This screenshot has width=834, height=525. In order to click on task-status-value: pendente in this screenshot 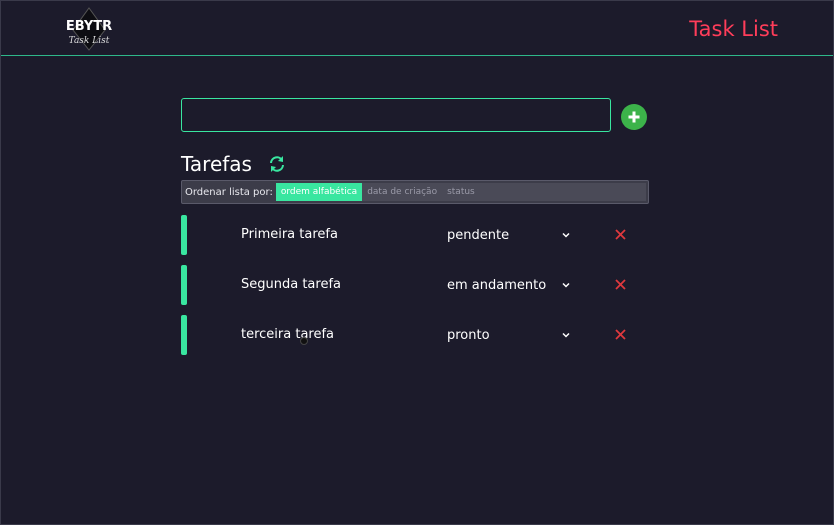, I will do `click(478, 235)`.